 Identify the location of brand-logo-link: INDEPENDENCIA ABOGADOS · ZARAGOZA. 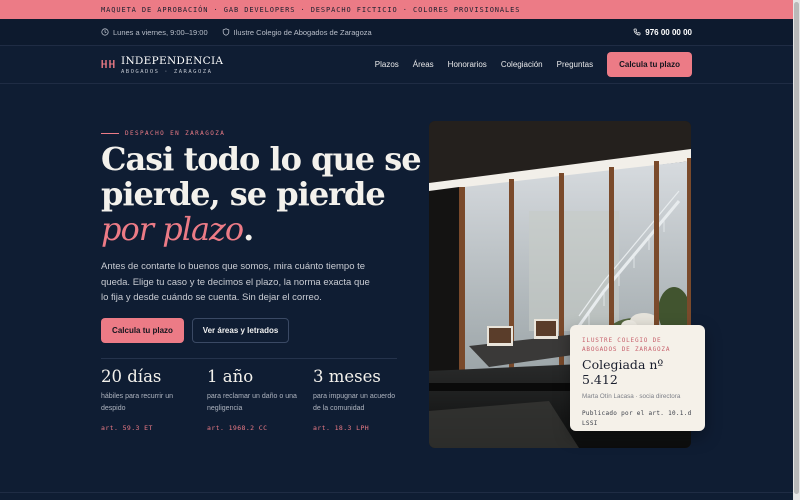
(162, 65).